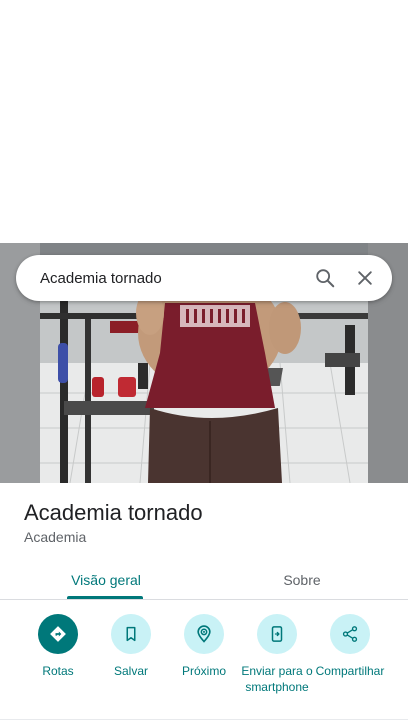 Image resolution: width=408 pixels, height=726 pixels. What do you see at coordinates (58, 671) in the screenshot?
I see `directions-label: Rotas` at bounding box center [58, 671].